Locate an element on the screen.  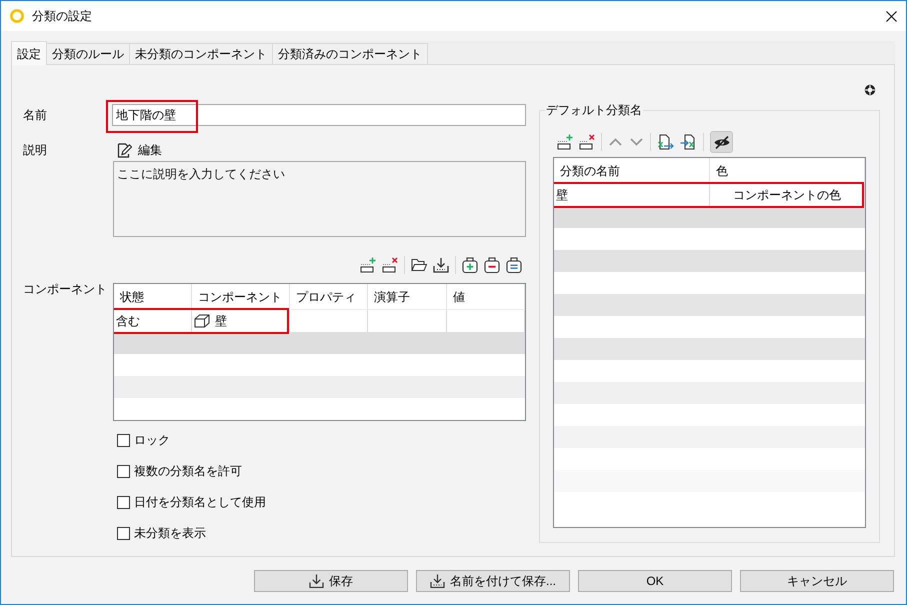
checkbox-label: 未分類を表示 is located at coordinates (170, 533).